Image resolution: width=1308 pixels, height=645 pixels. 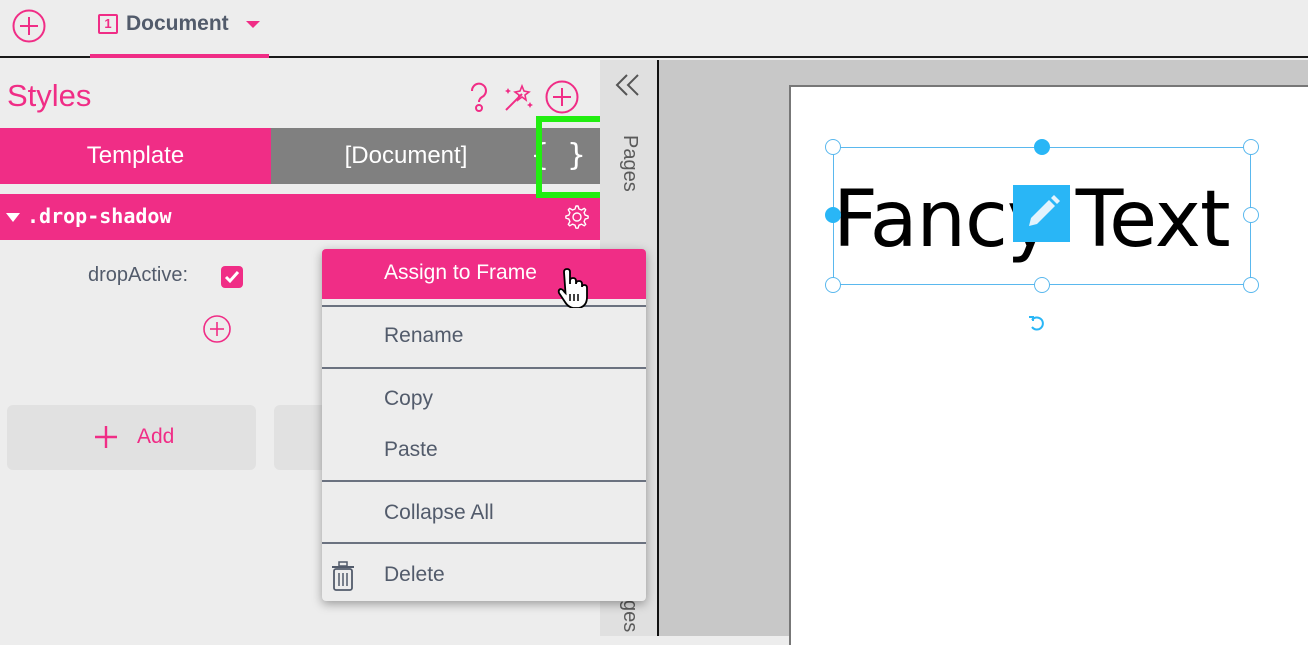 What do you see at coordinates (484, 337) in the screenshot?
I see `menu-item-rename: Rename` at bounding box center [484, 337].